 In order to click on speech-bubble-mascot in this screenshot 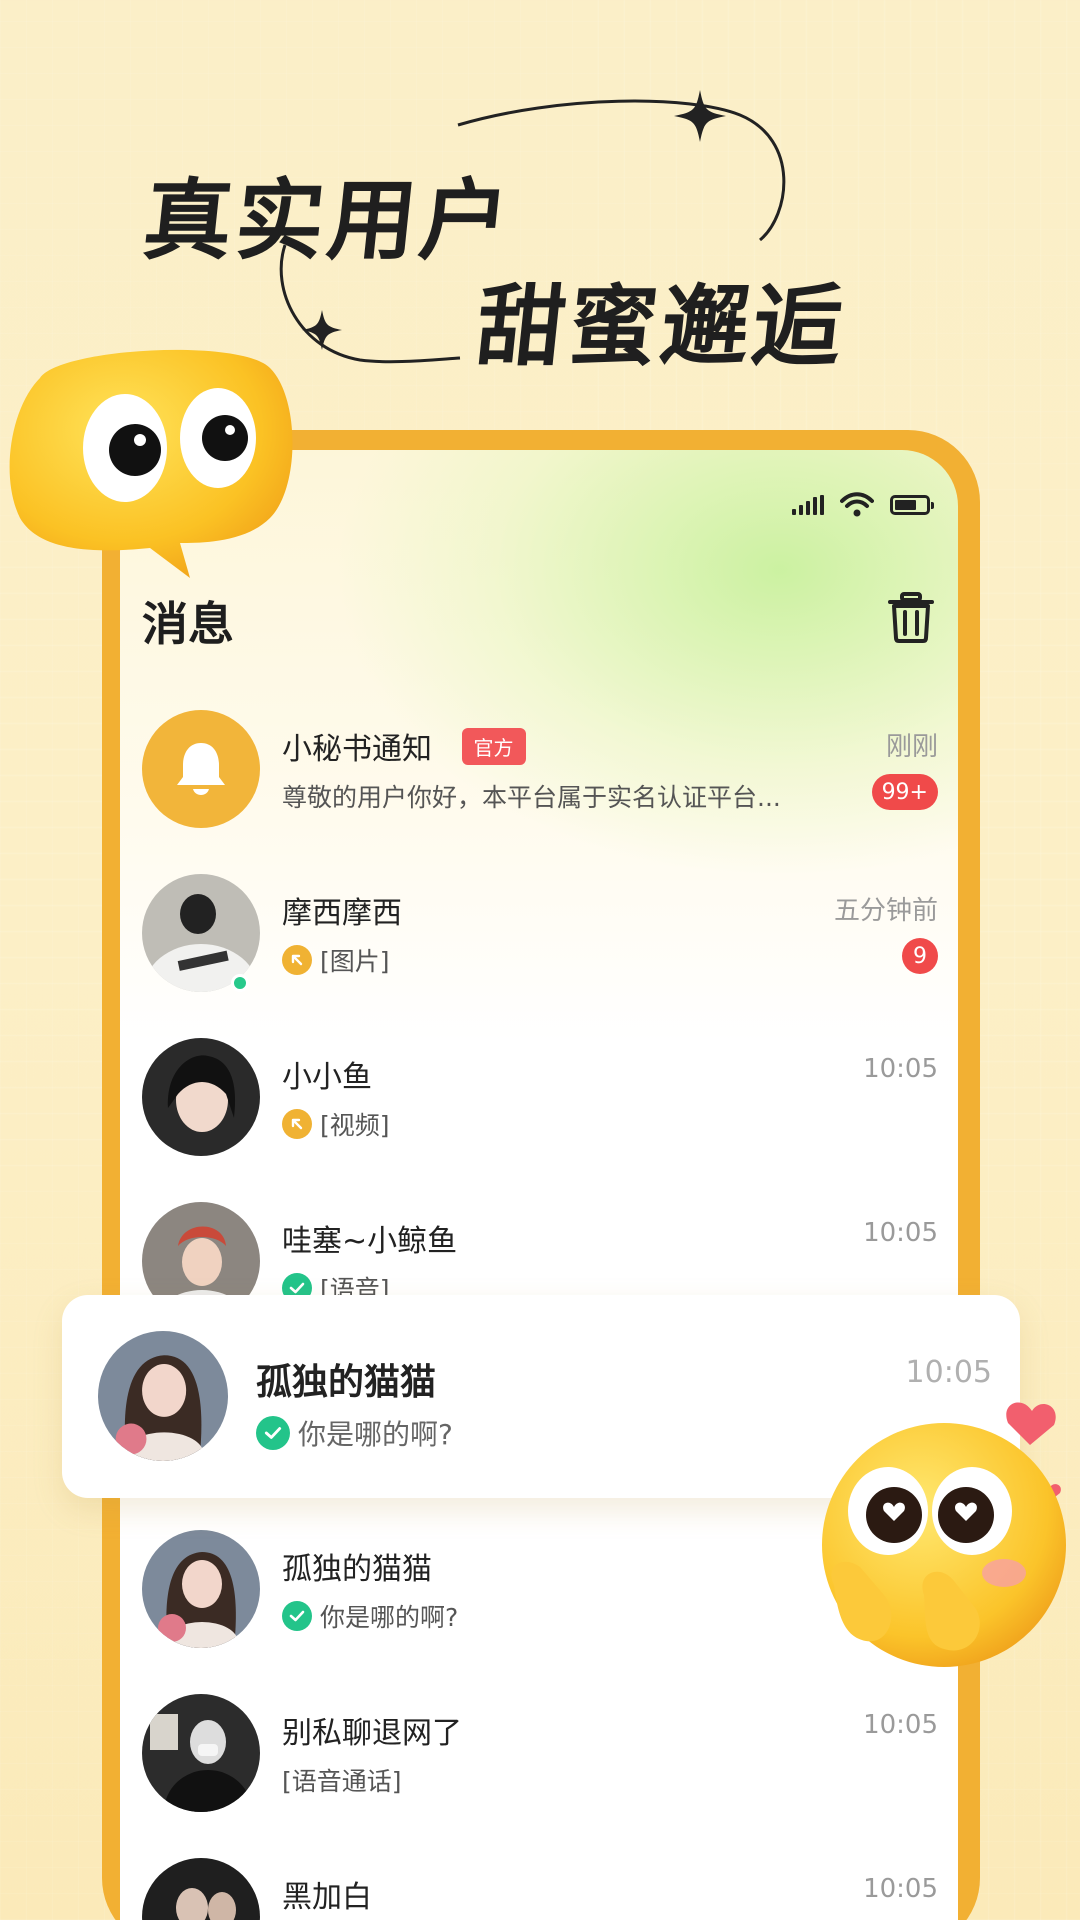, I will do `click(151, 463)`.